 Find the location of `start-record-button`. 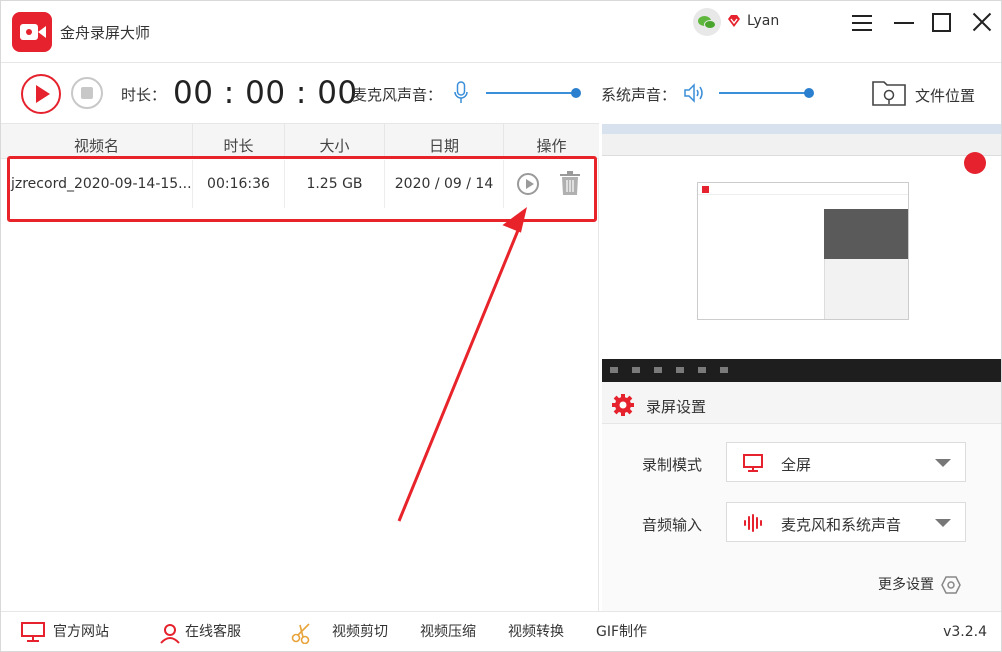

start-record-button is located at coordinates (41, 94).